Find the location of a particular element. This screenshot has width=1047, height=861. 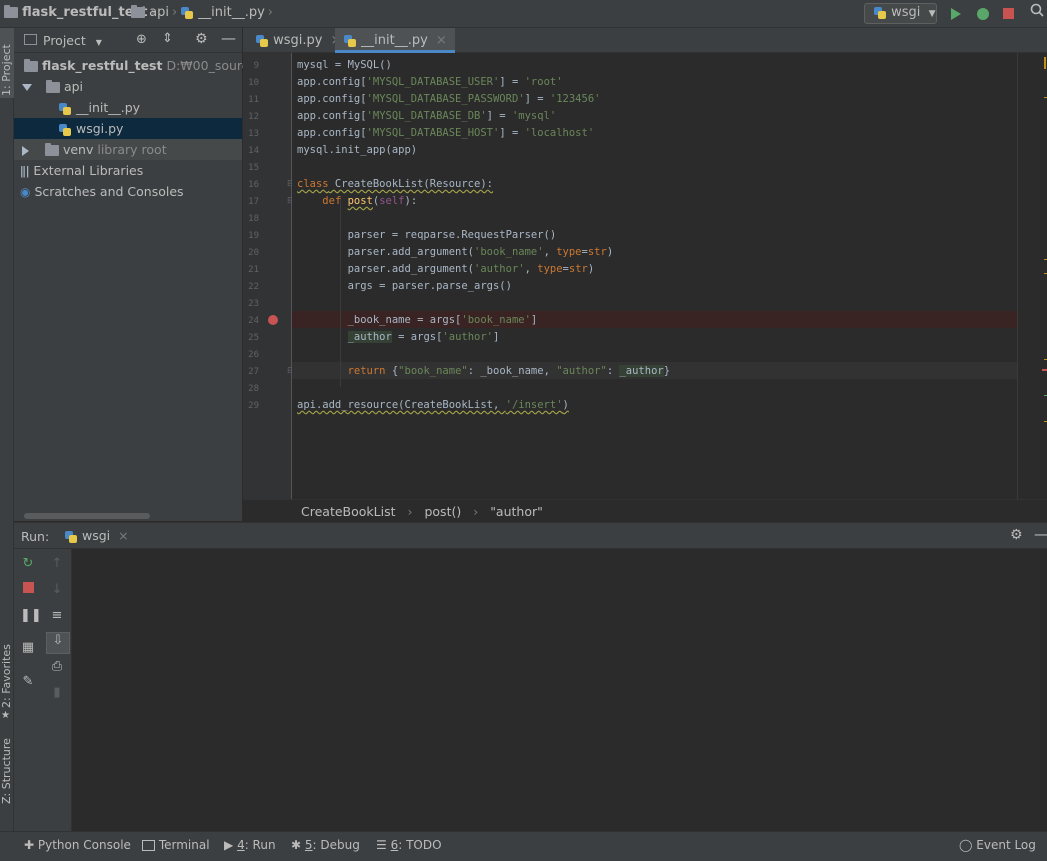

hide-run-panel-button: — is located at coordinates (1040, 534).